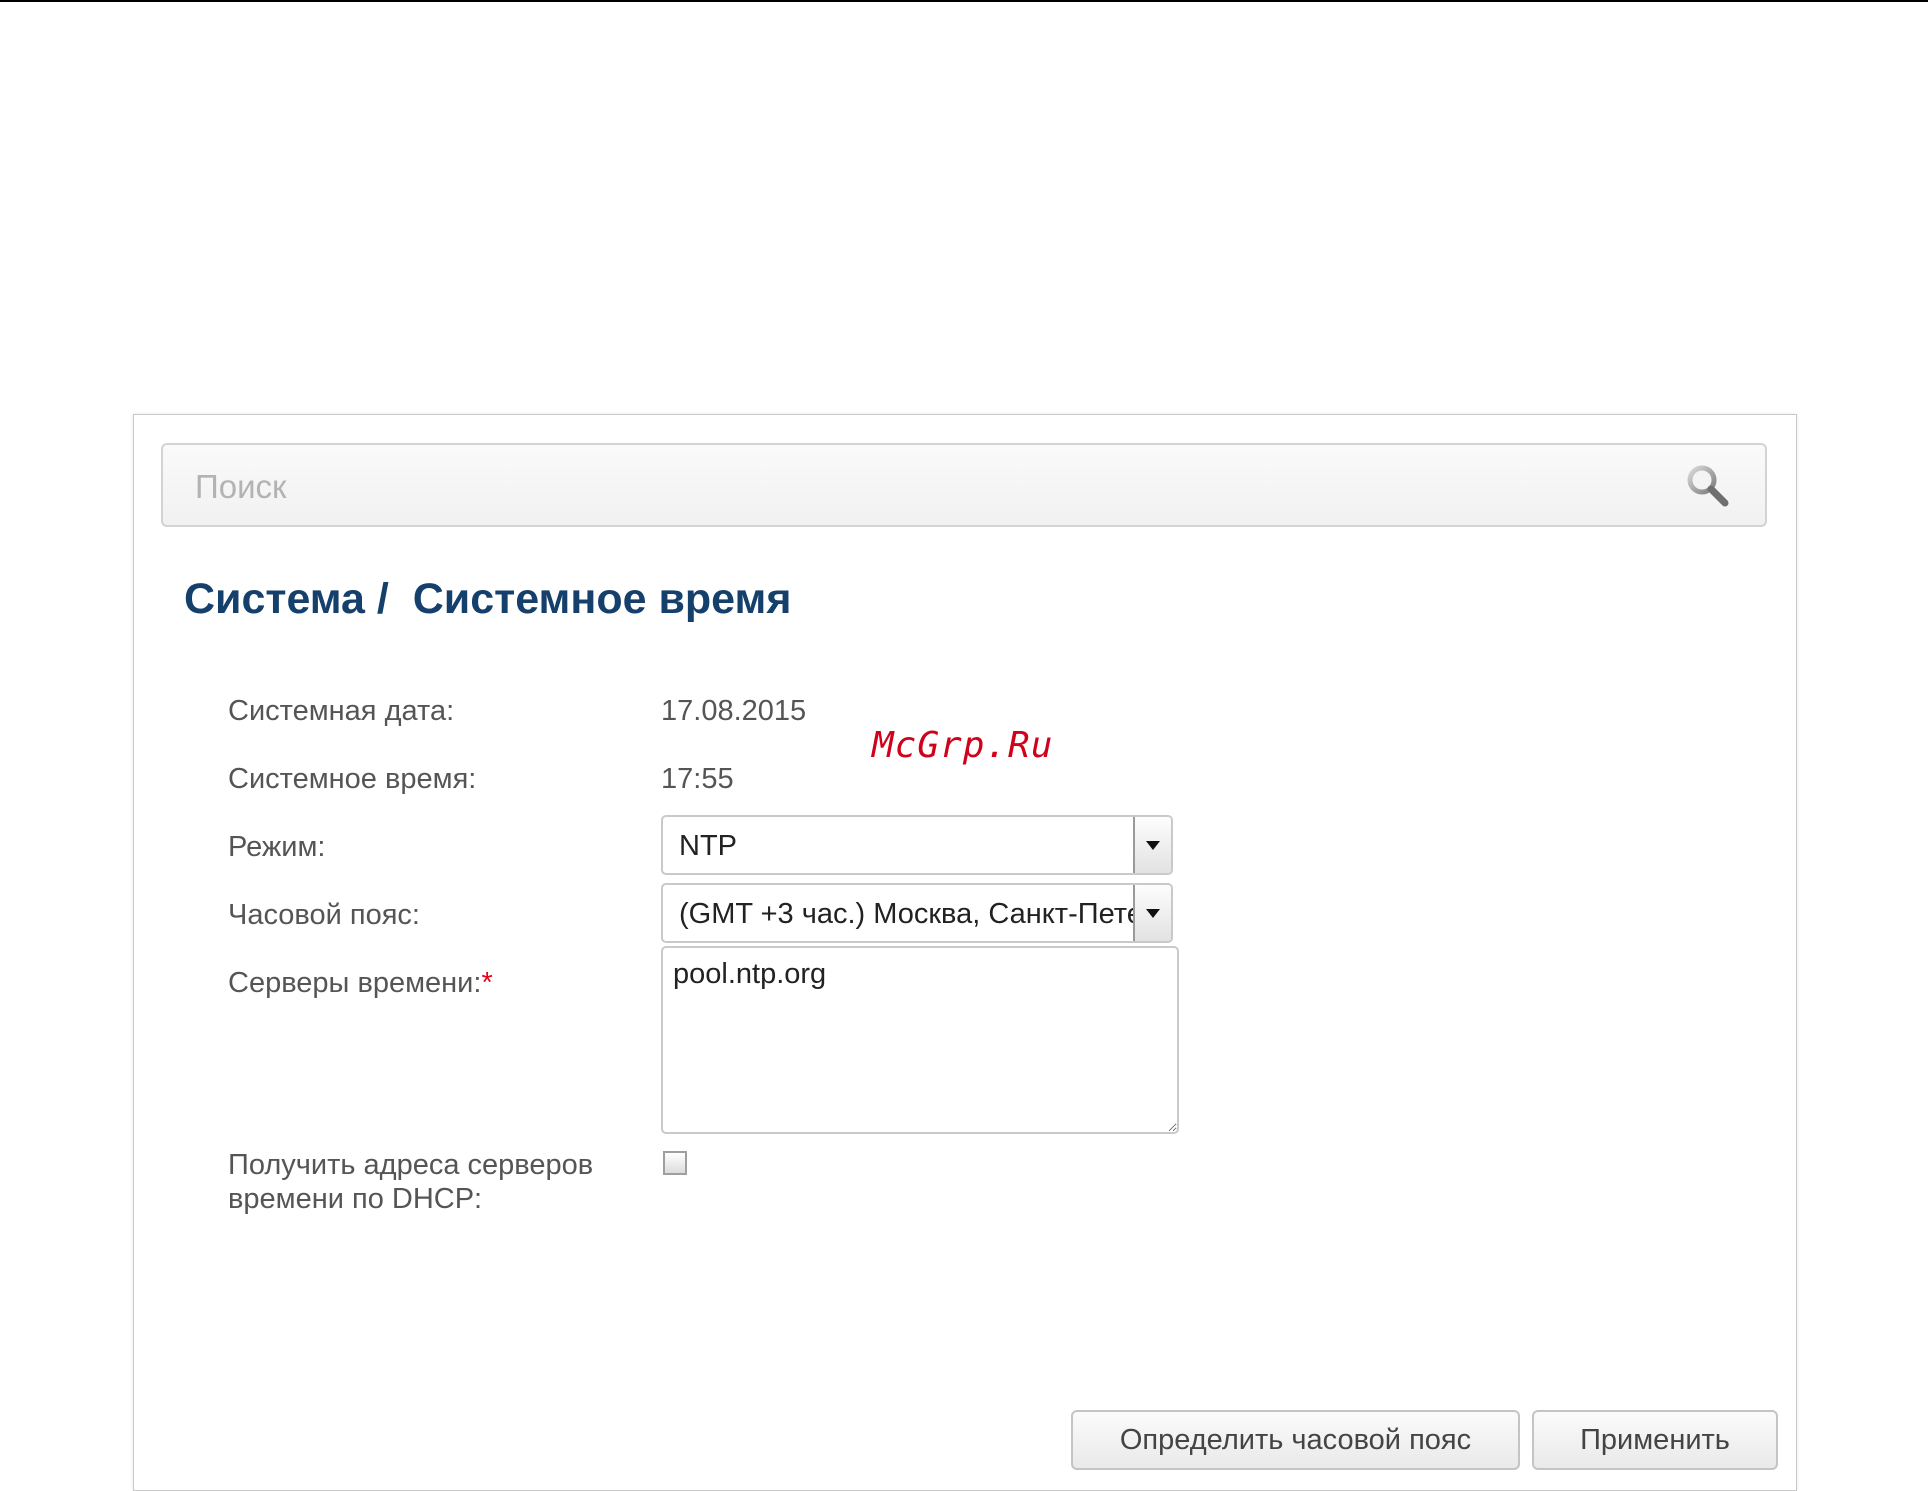 This screenshot has width=1928, height=1491. I want to click on time-servers-textarea: pool.ntp.org, so click(920, 1040).